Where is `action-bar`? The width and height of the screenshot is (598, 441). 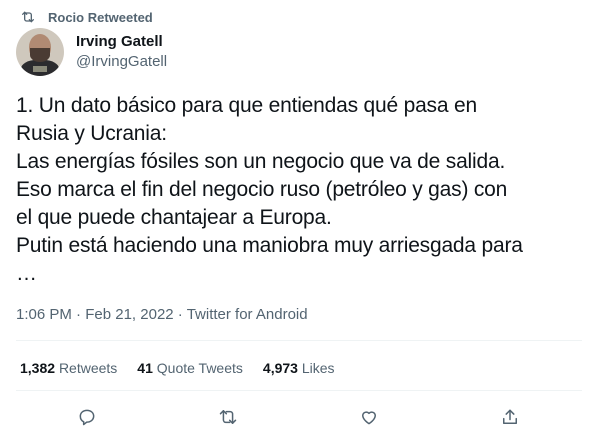
action-bar is located at coordinates (299, 417).